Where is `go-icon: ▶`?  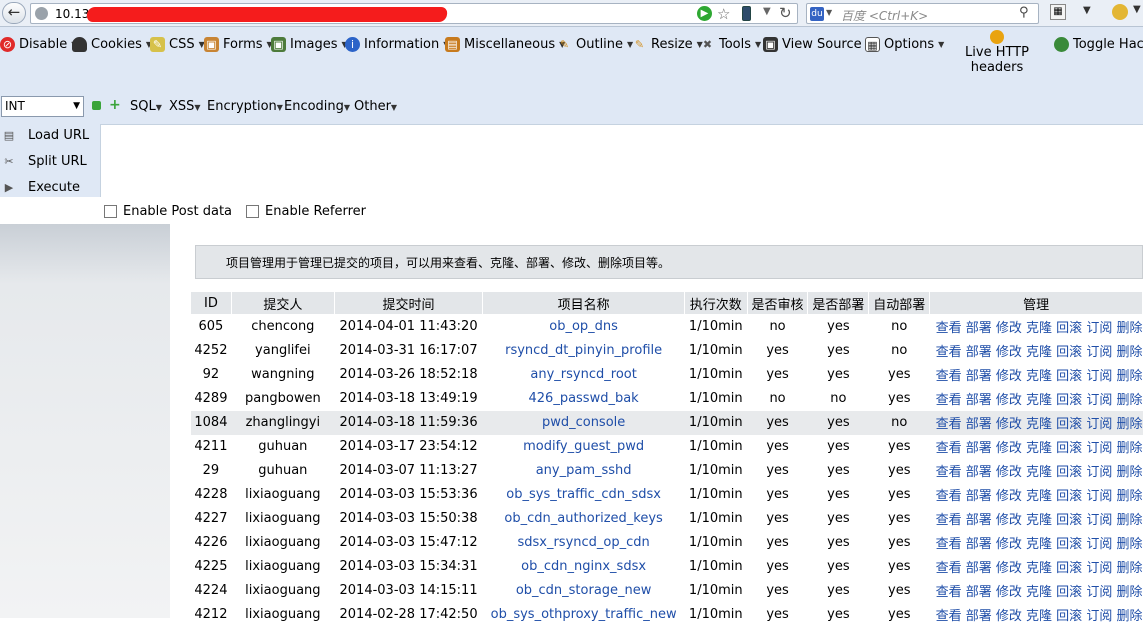
go-icon: ▶ is located at coordinates (704, 13).